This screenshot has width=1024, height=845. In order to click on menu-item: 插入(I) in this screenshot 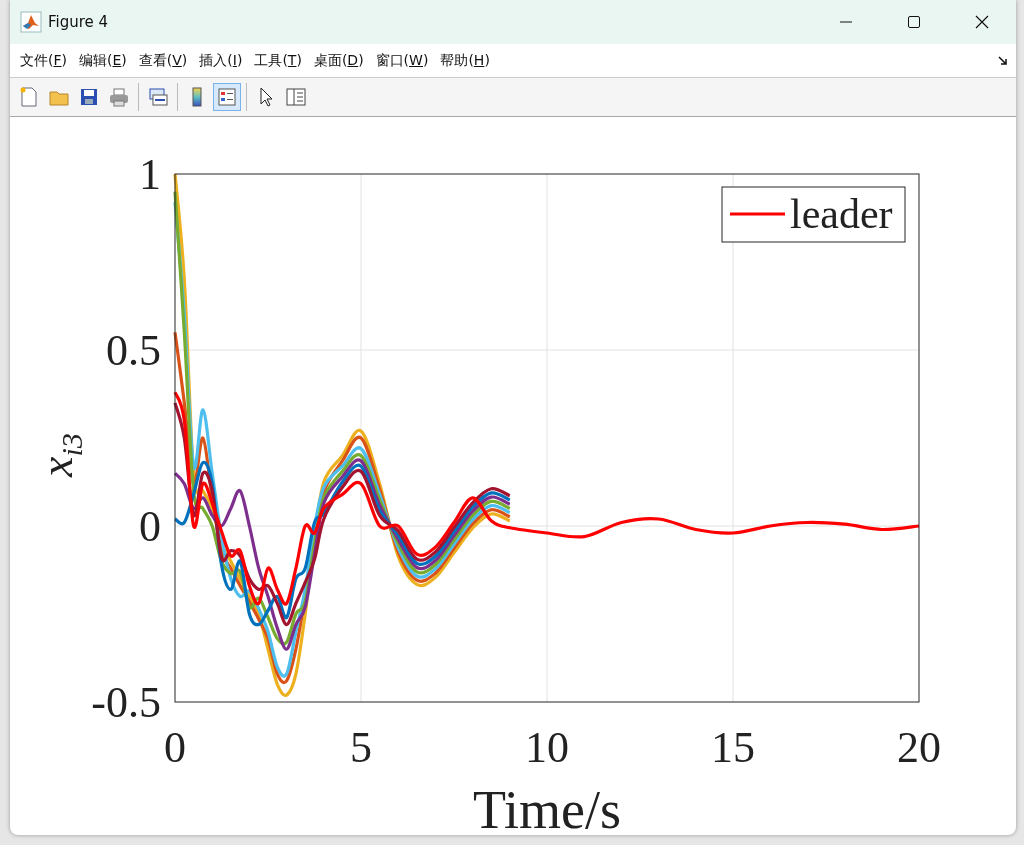, I will do `click(221, 60)`.